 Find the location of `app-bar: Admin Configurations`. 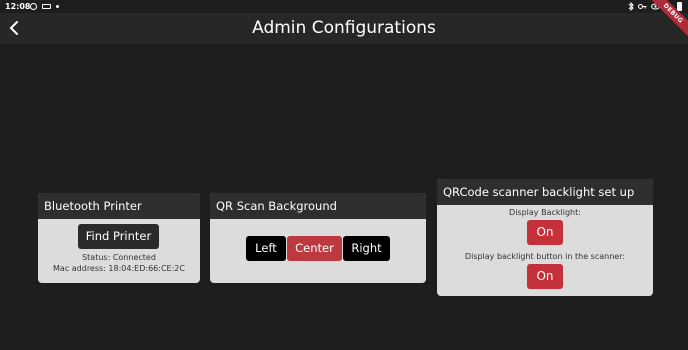

app-bar: Admin Configurations is located at coordinates (344, 28).